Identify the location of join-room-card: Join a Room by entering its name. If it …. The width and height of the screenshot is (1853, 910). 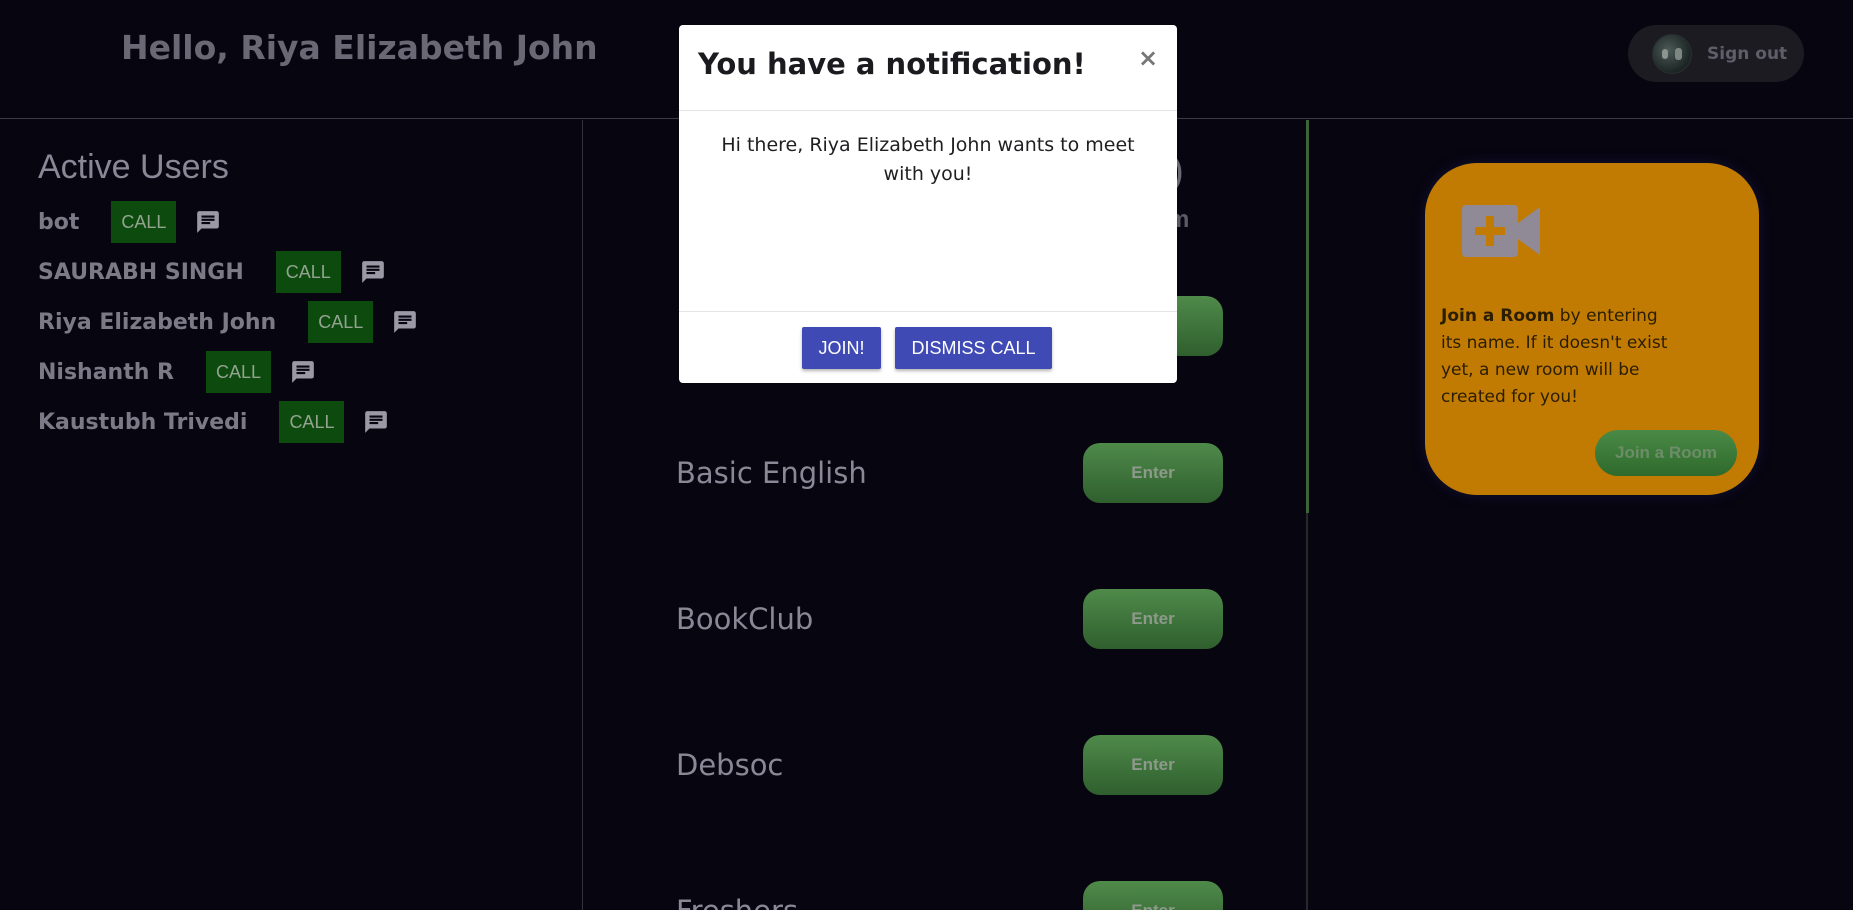
(1592, 329).